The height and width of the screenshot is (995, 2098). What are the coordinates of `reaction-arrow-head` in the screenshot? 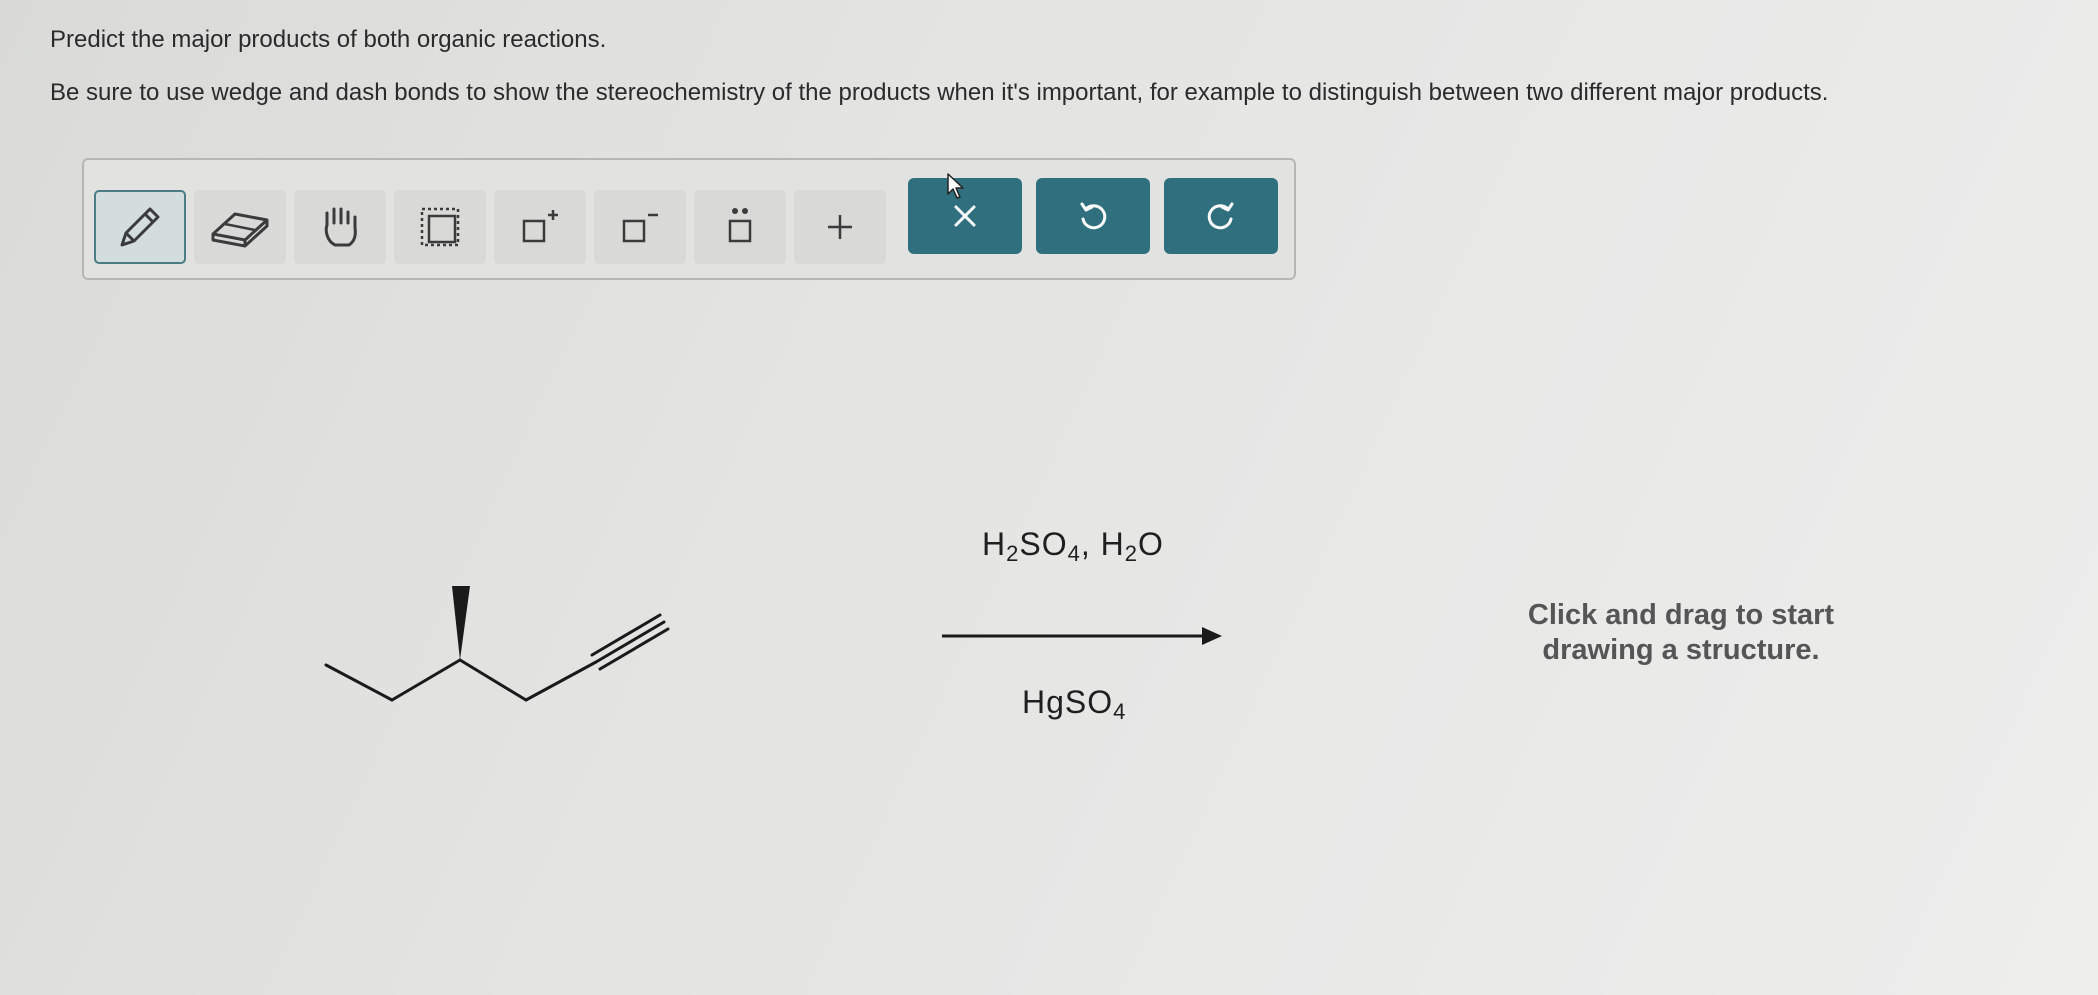 It's located at (1212, 636).